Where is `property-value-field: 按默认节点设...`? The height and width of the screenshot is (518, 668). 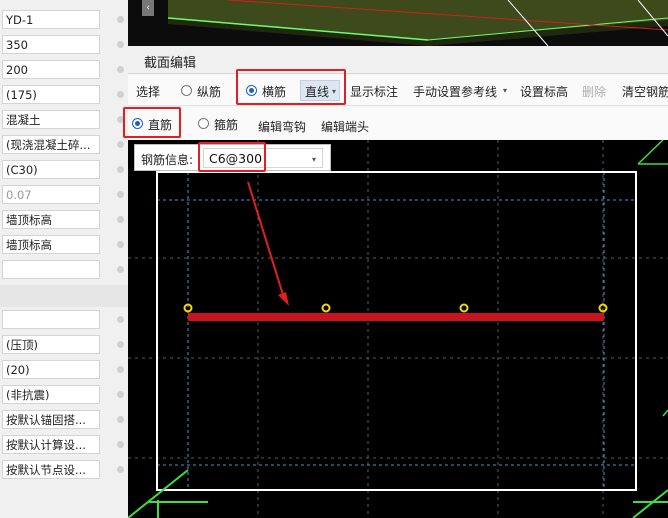 property-value-field: 按默认节点设... is located at coordinates (51, 469).